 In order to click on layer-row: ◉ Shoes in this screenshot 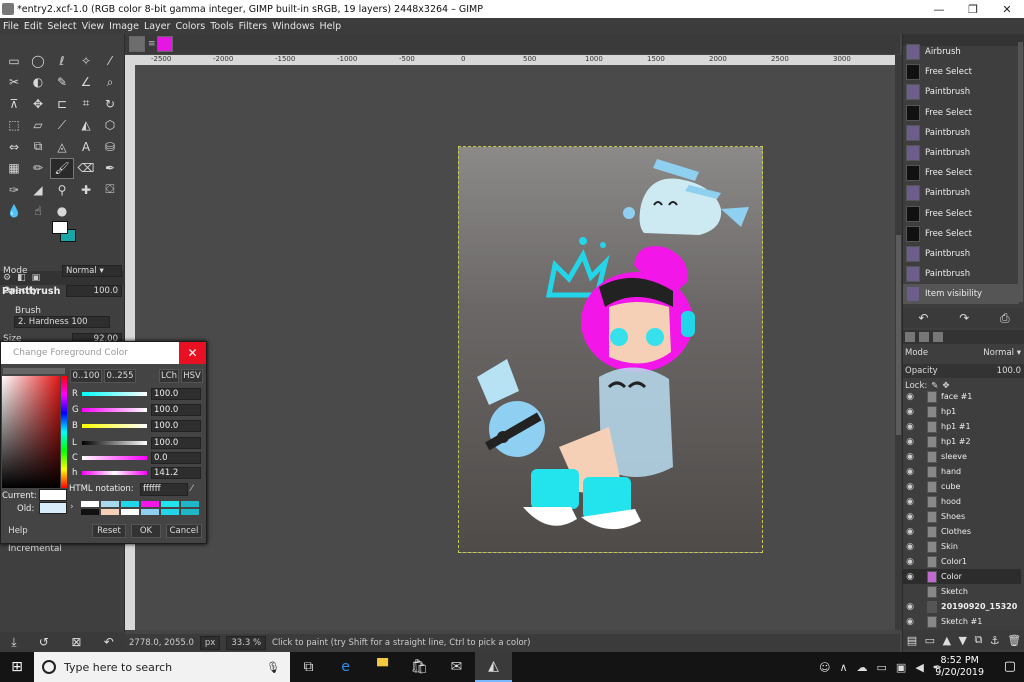, I will do `click(962, 516)`.